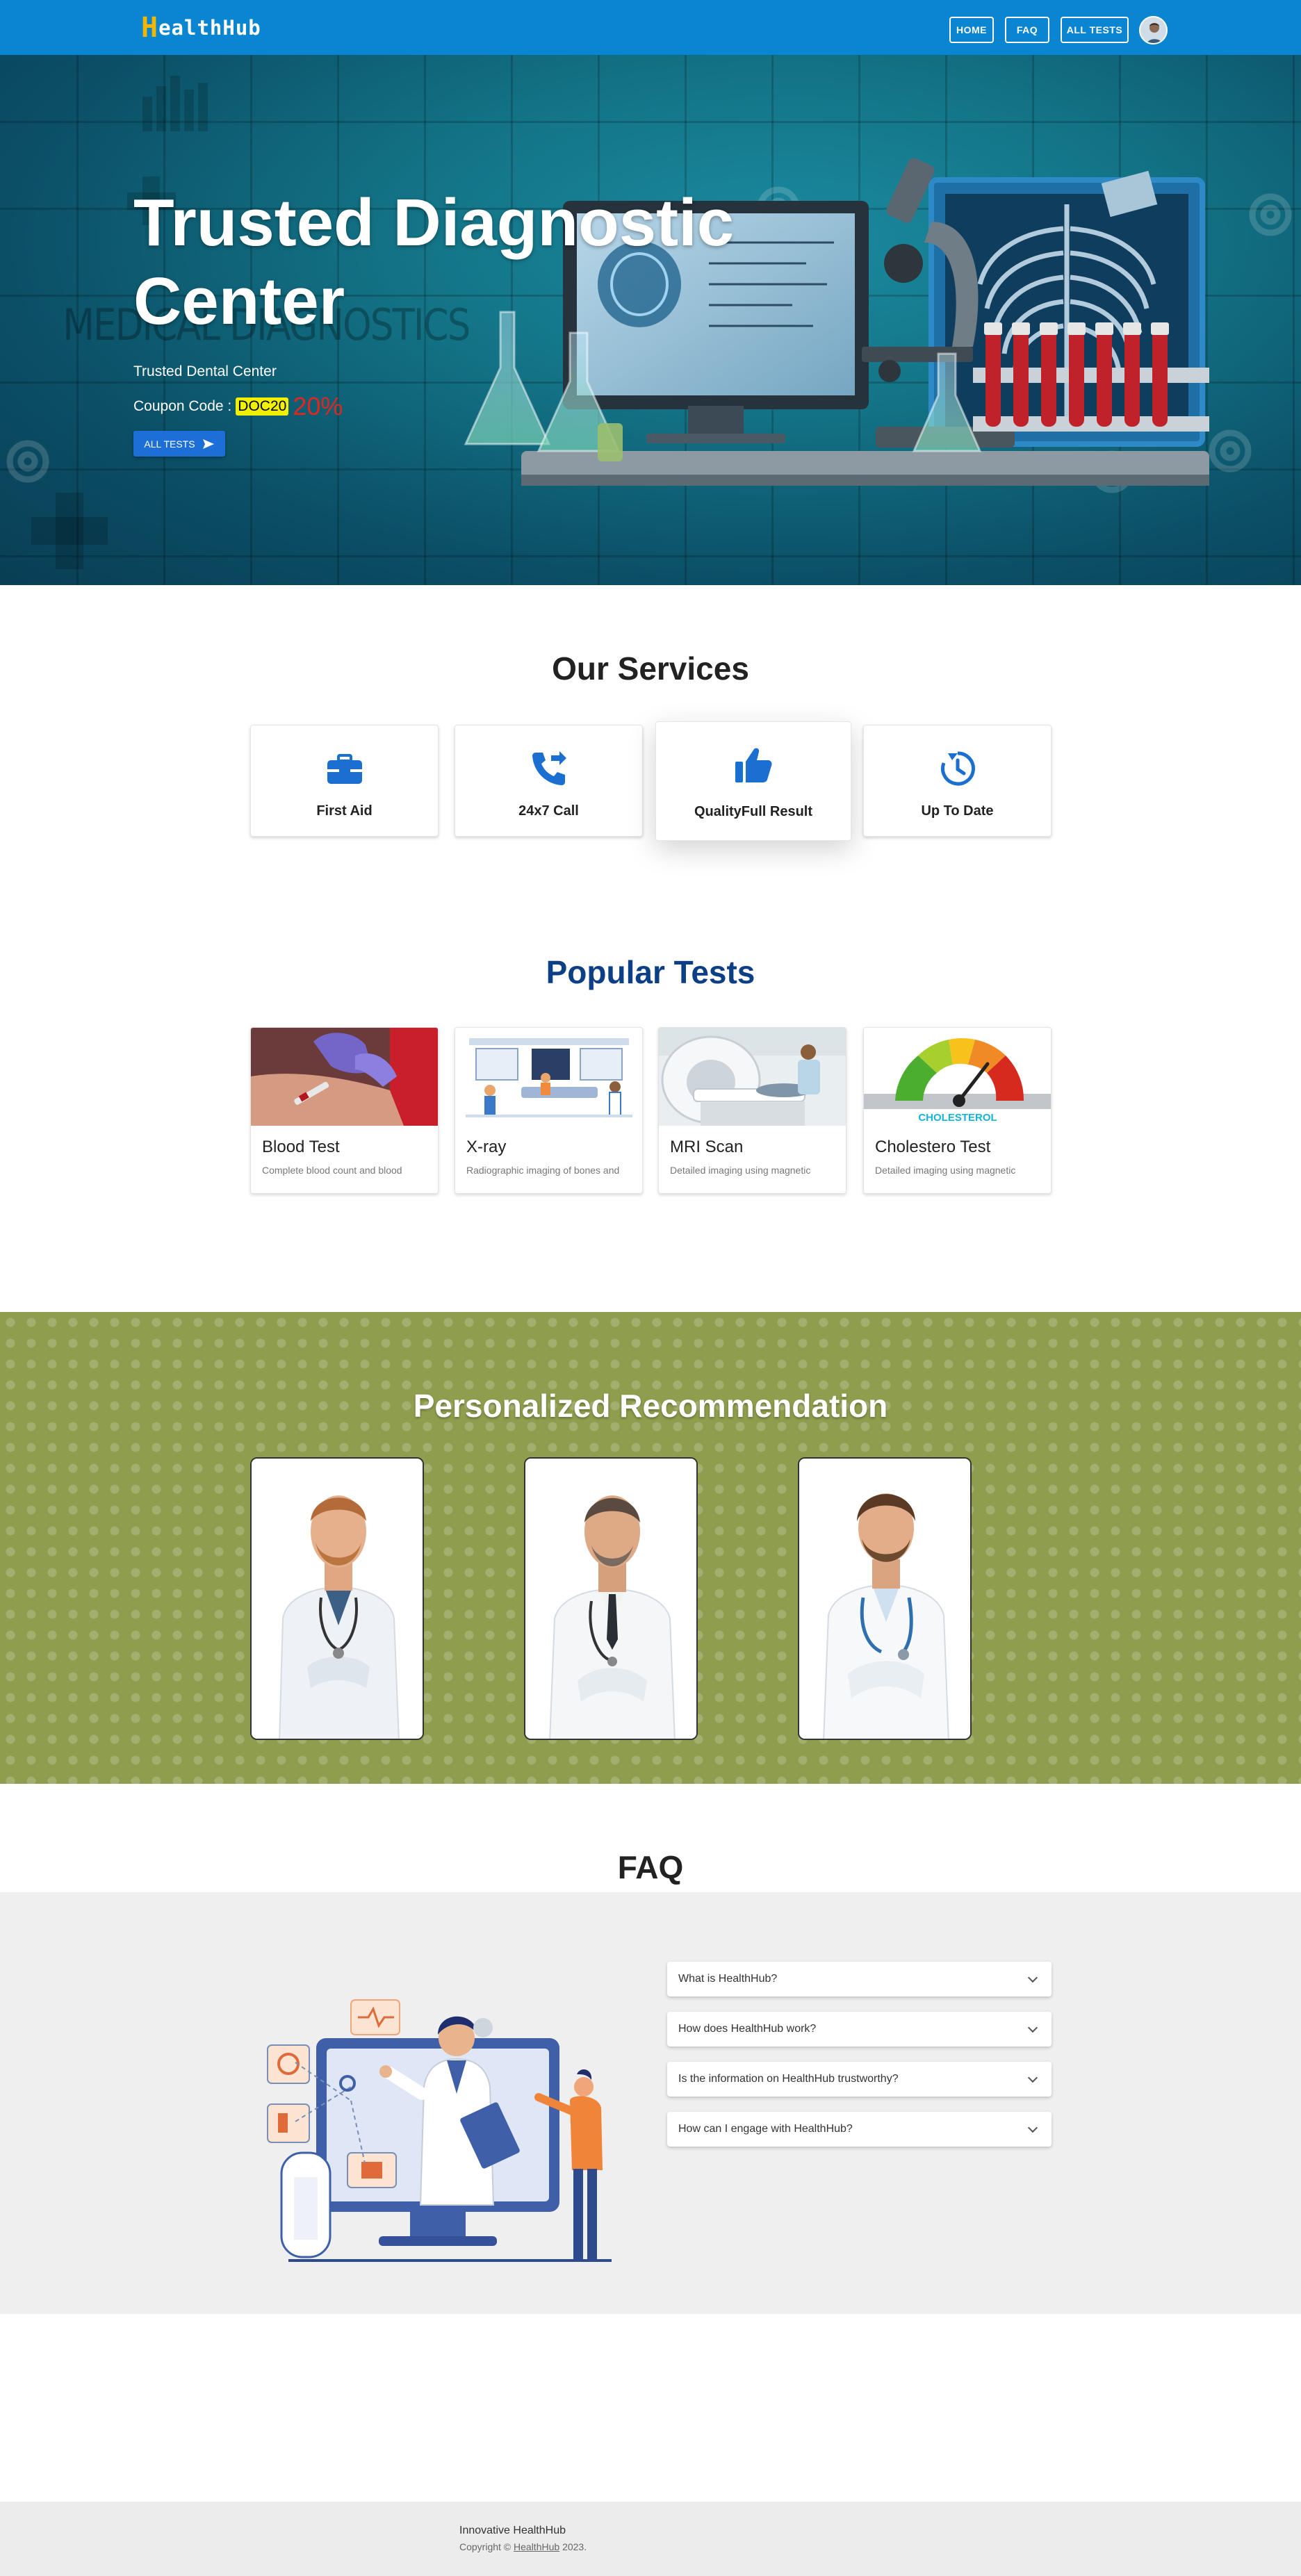 The width and height of the screenshot is (1301, 2576). Describe the element at coordinates (957, 811) in the screenshot. I see `service-label: Up To Date` at that location.